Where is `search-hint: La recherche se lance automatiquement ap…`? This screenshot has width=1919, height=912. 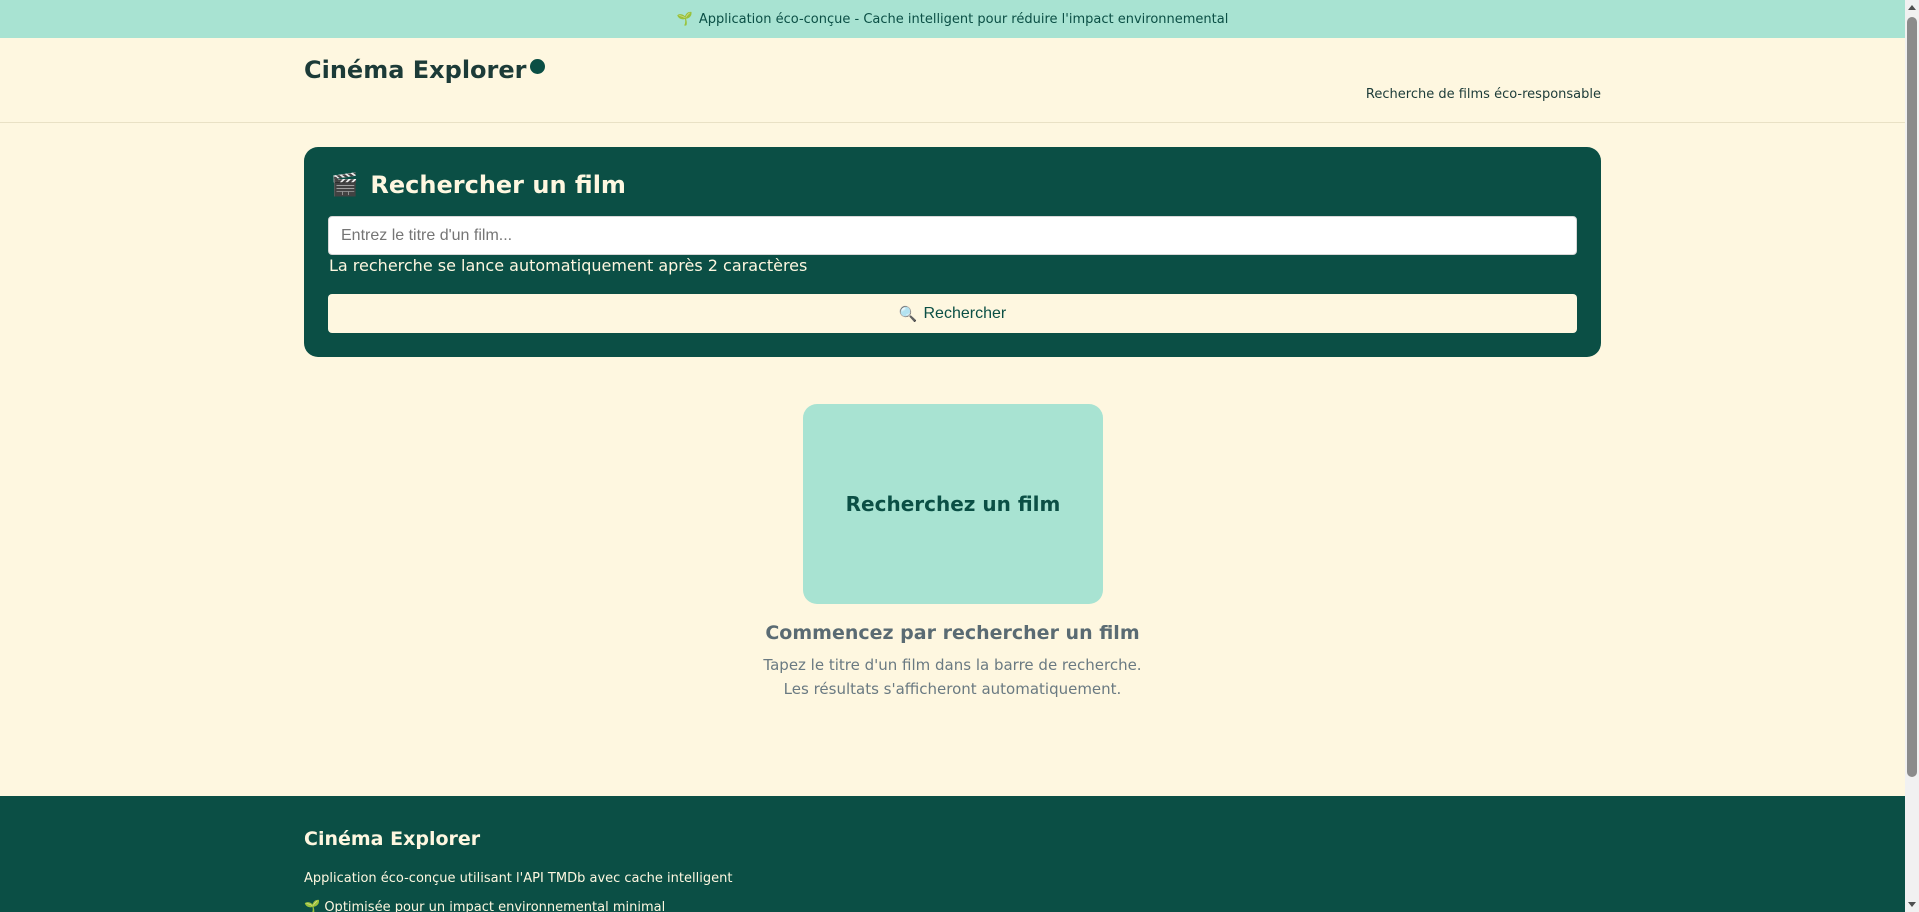
search-hint: La recherche se lance automatiquement ap… is located at coordinates (568, 265).